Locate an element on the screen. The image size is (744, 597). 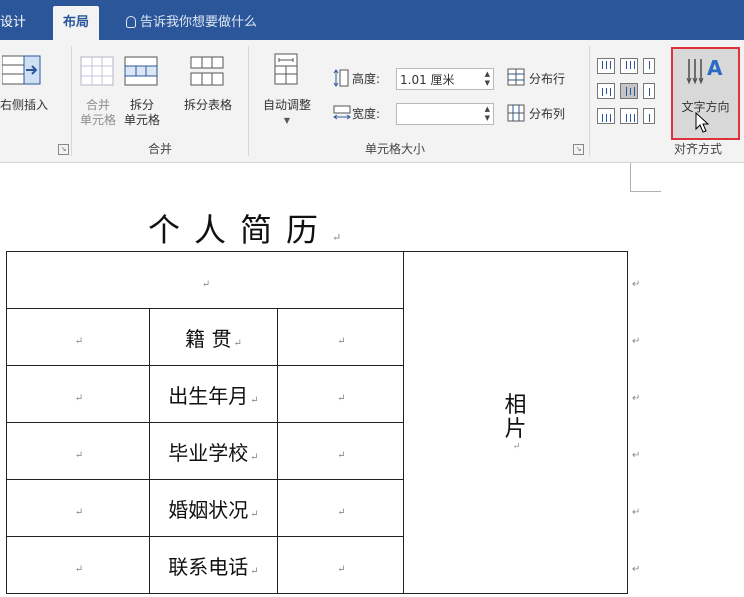
split-cells-label-2: 单元格 is located at coordinates (141, 120).